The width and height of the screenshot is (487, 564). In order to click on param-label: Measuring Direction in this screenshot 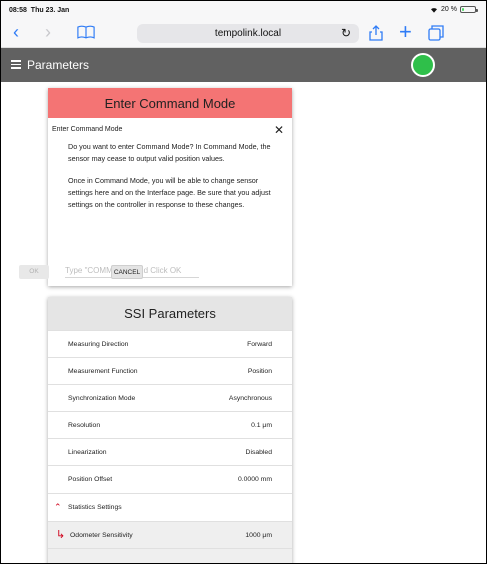, I will do `click(98, 344)`.